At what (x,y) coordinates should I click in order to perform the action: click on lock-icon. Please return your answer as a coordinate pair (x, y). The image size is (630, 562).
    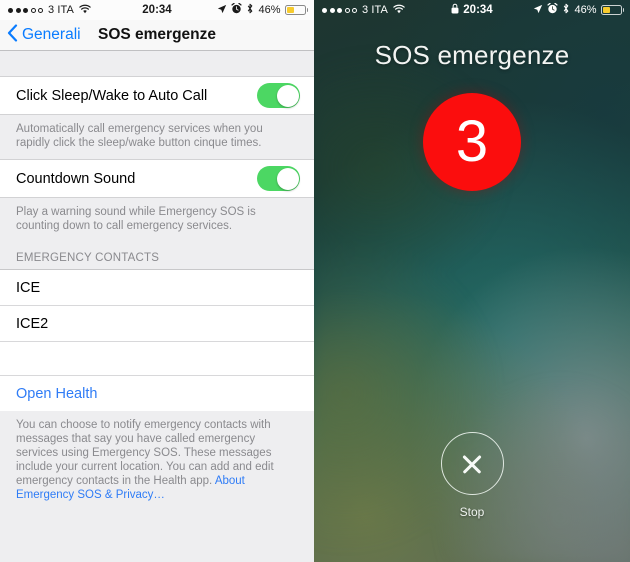
    Looking at the image, I should click on (455, 10).